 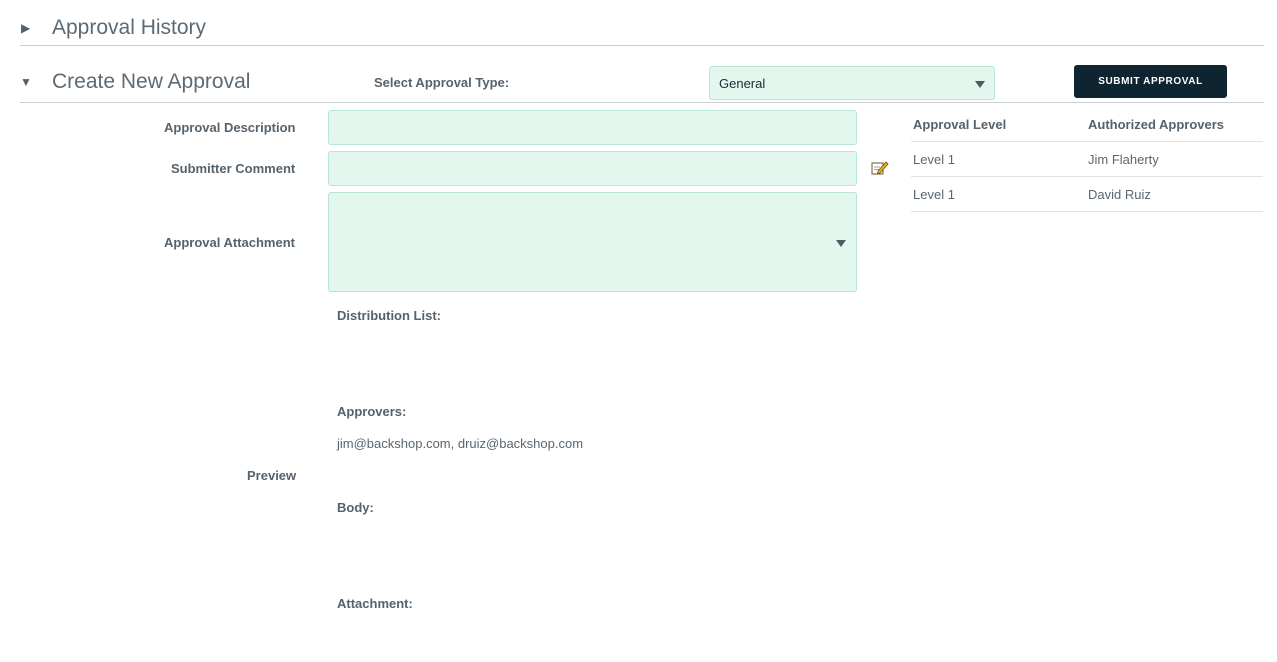 I want to click on approval-description-input, so click(x=592, y=127).